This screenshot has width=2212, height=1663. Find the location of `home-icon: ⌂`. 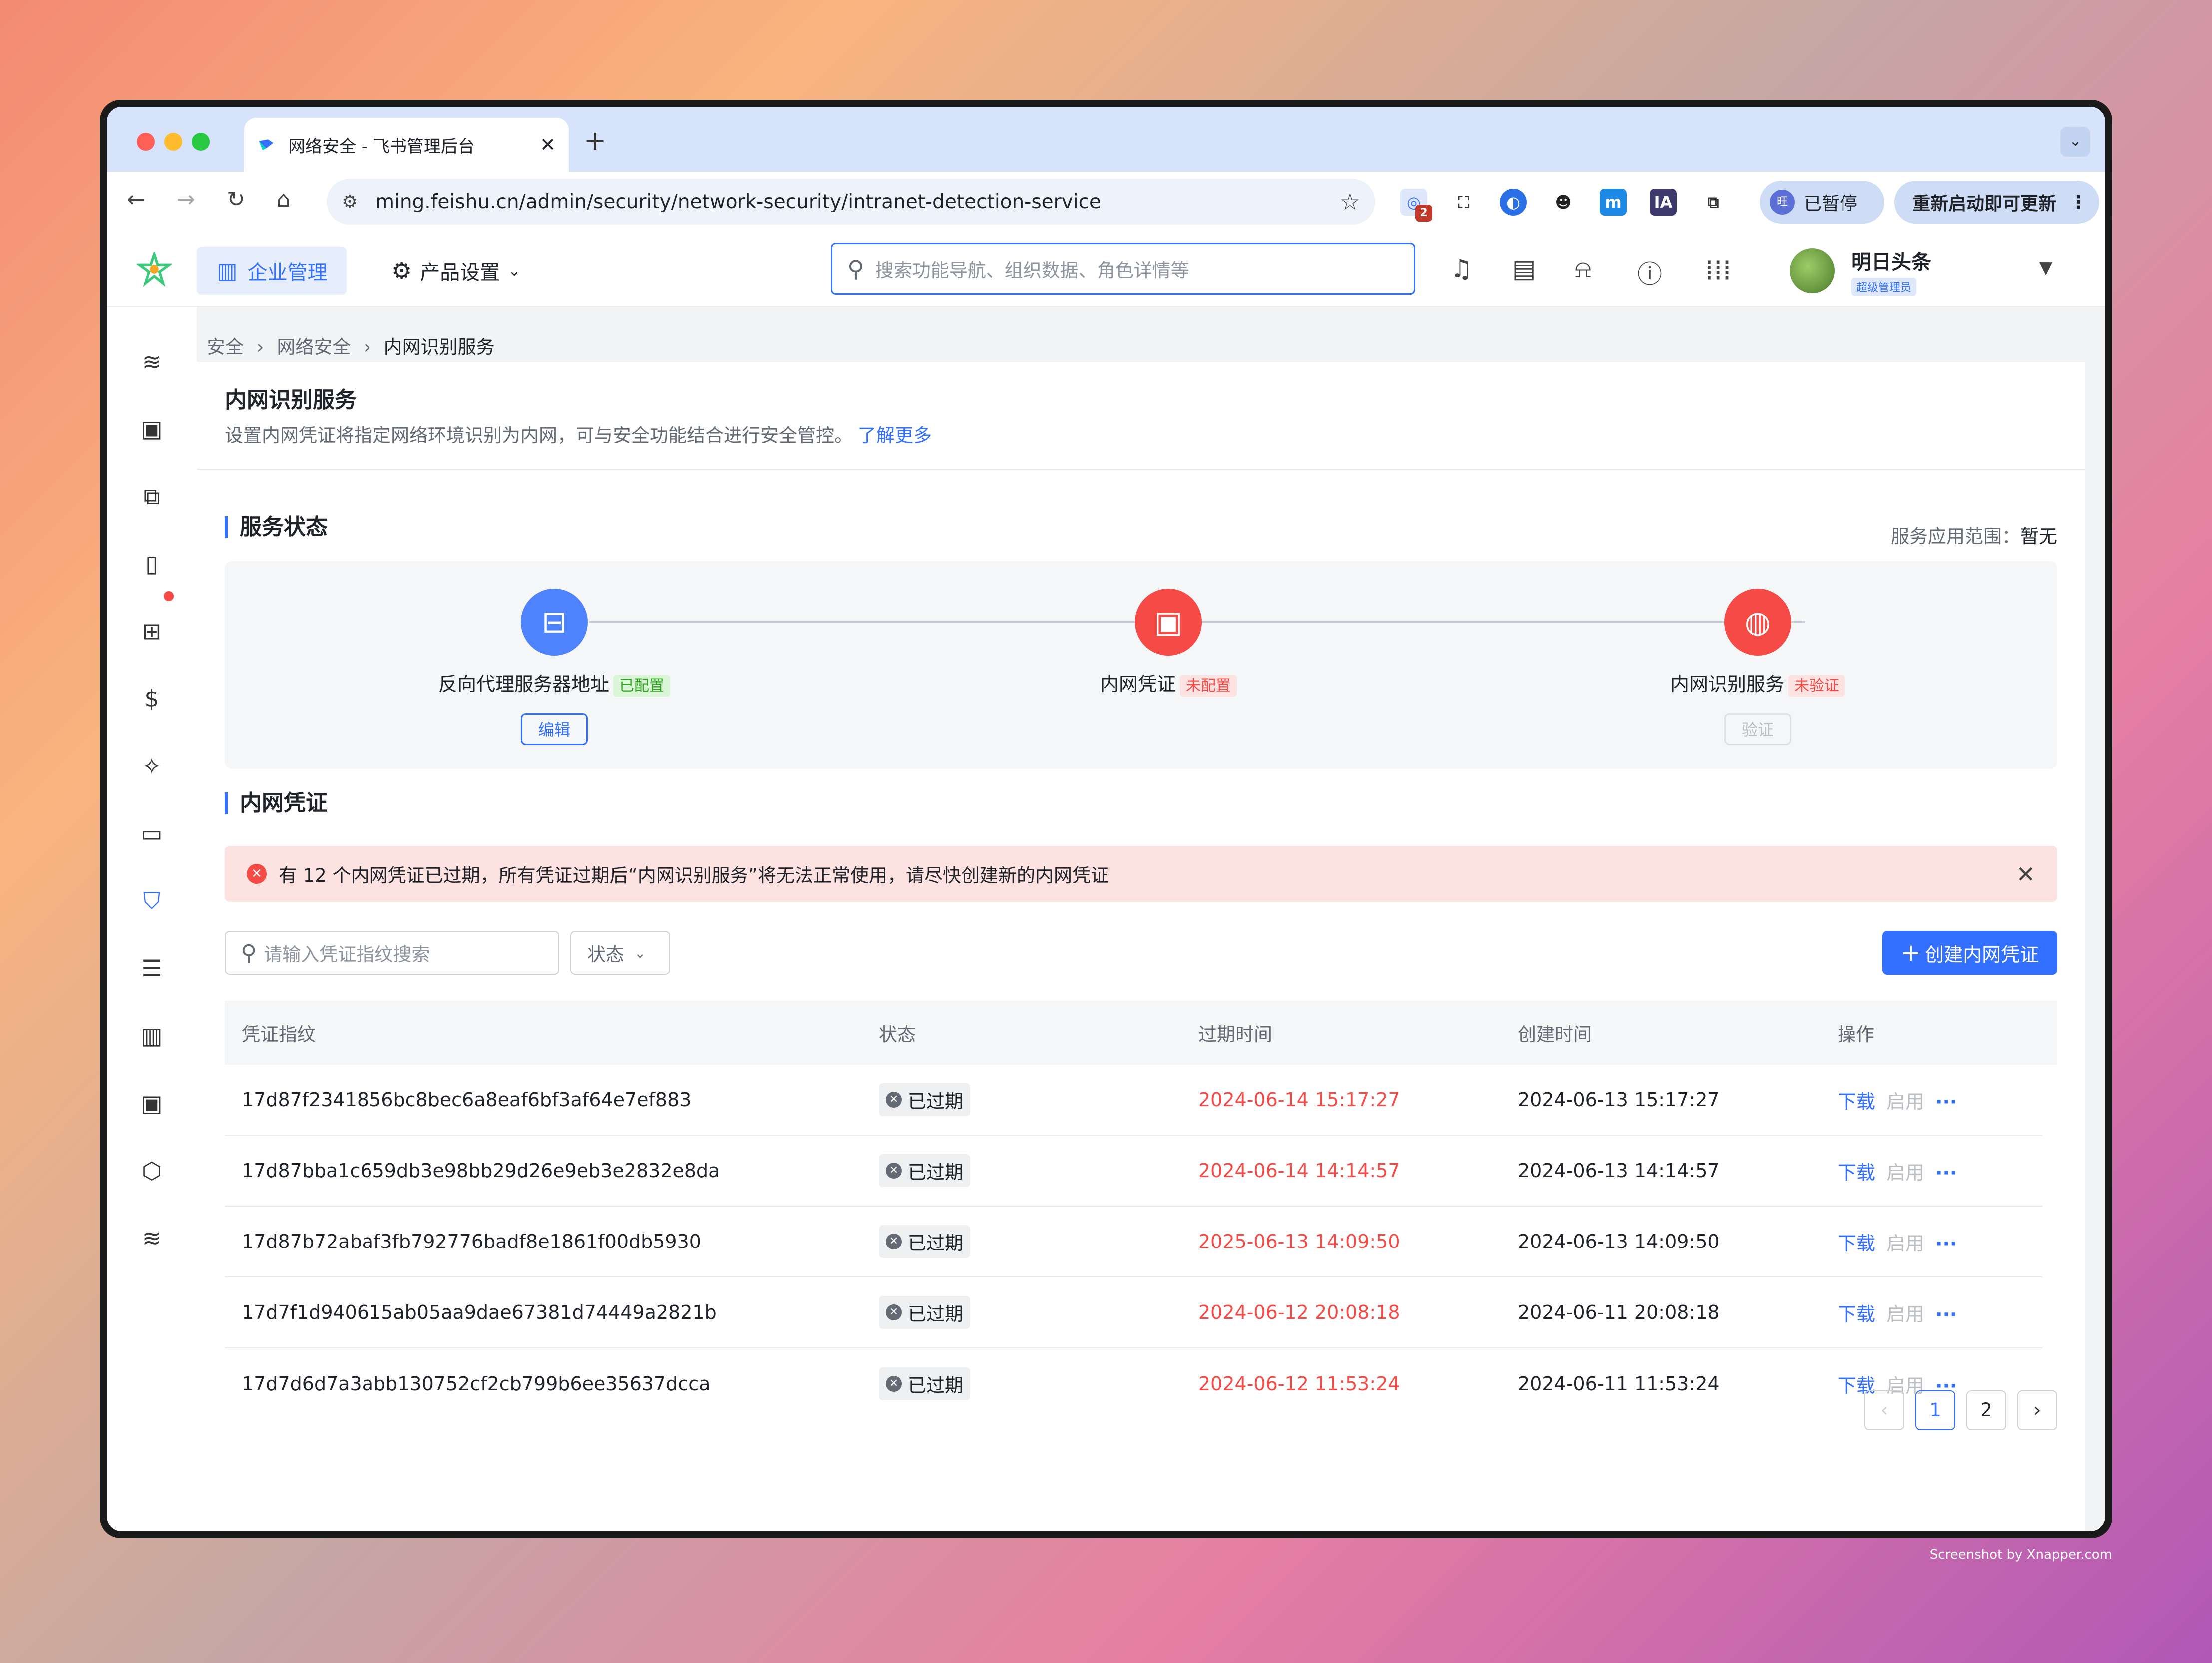

home-icon: ⌂ is located at coordinates (284, 200).